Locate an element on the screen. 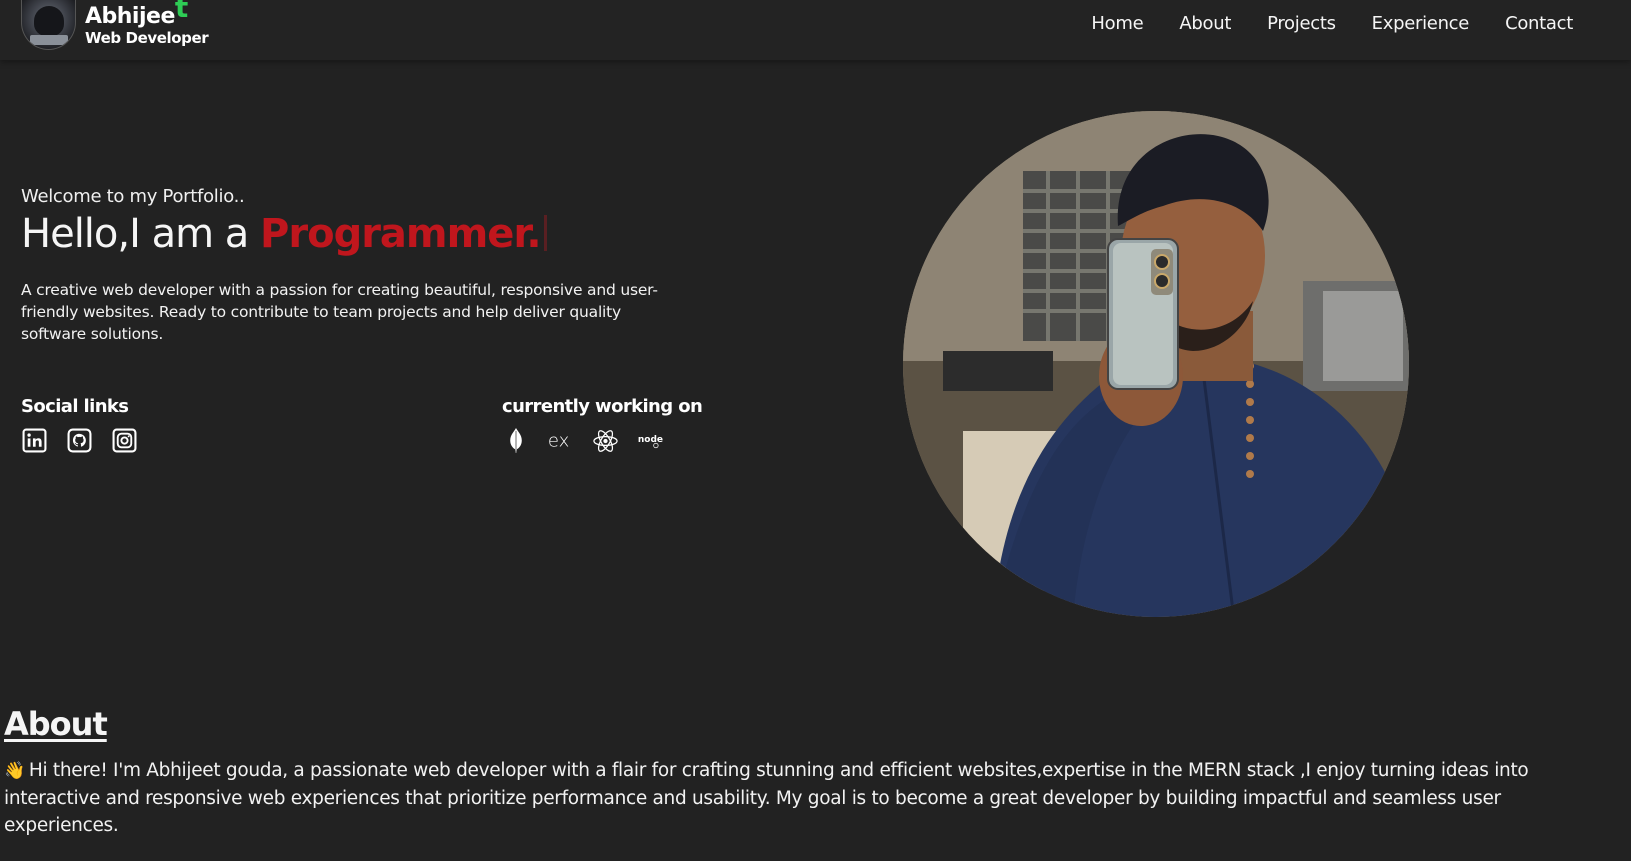 This screenshot has width=1631, height=861. stack-icons: ex node is located at coordinates (602, 440).